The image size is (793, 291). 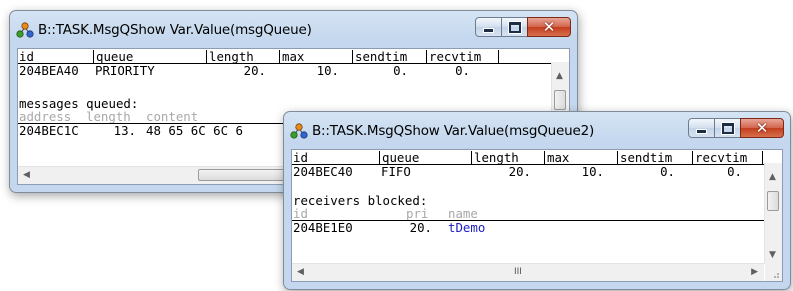 I want to click on size-grip-icon, so click(x=776, y=275).